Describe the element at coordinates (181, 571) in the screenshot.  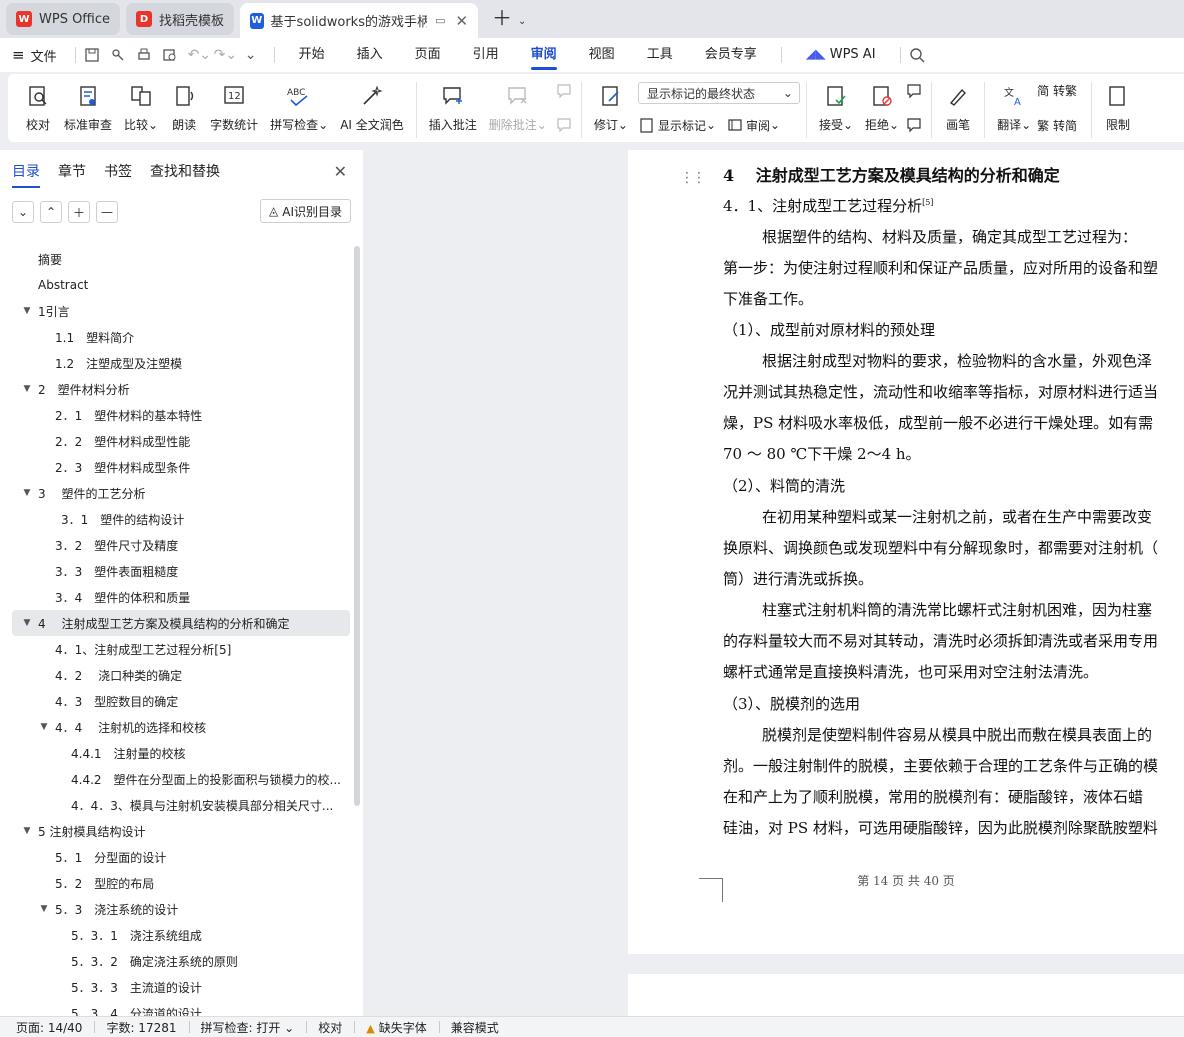
I see `toc-item: 3．3 塑件表面粗糙度` at that location.